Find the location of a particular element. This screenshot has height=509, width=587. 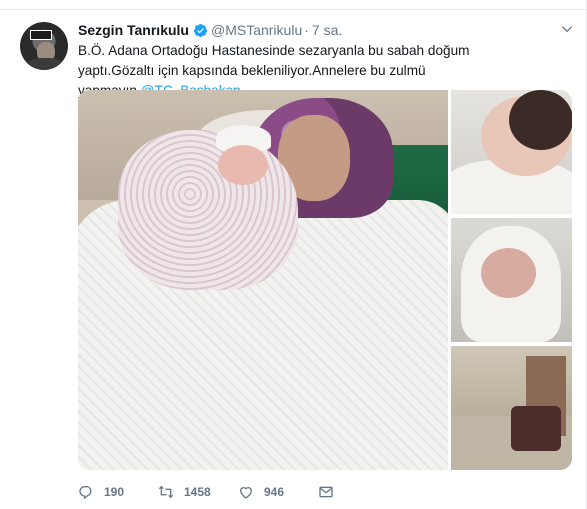

author-name: Sezgin Tanrıkulu is located at coordinates (133, 30).